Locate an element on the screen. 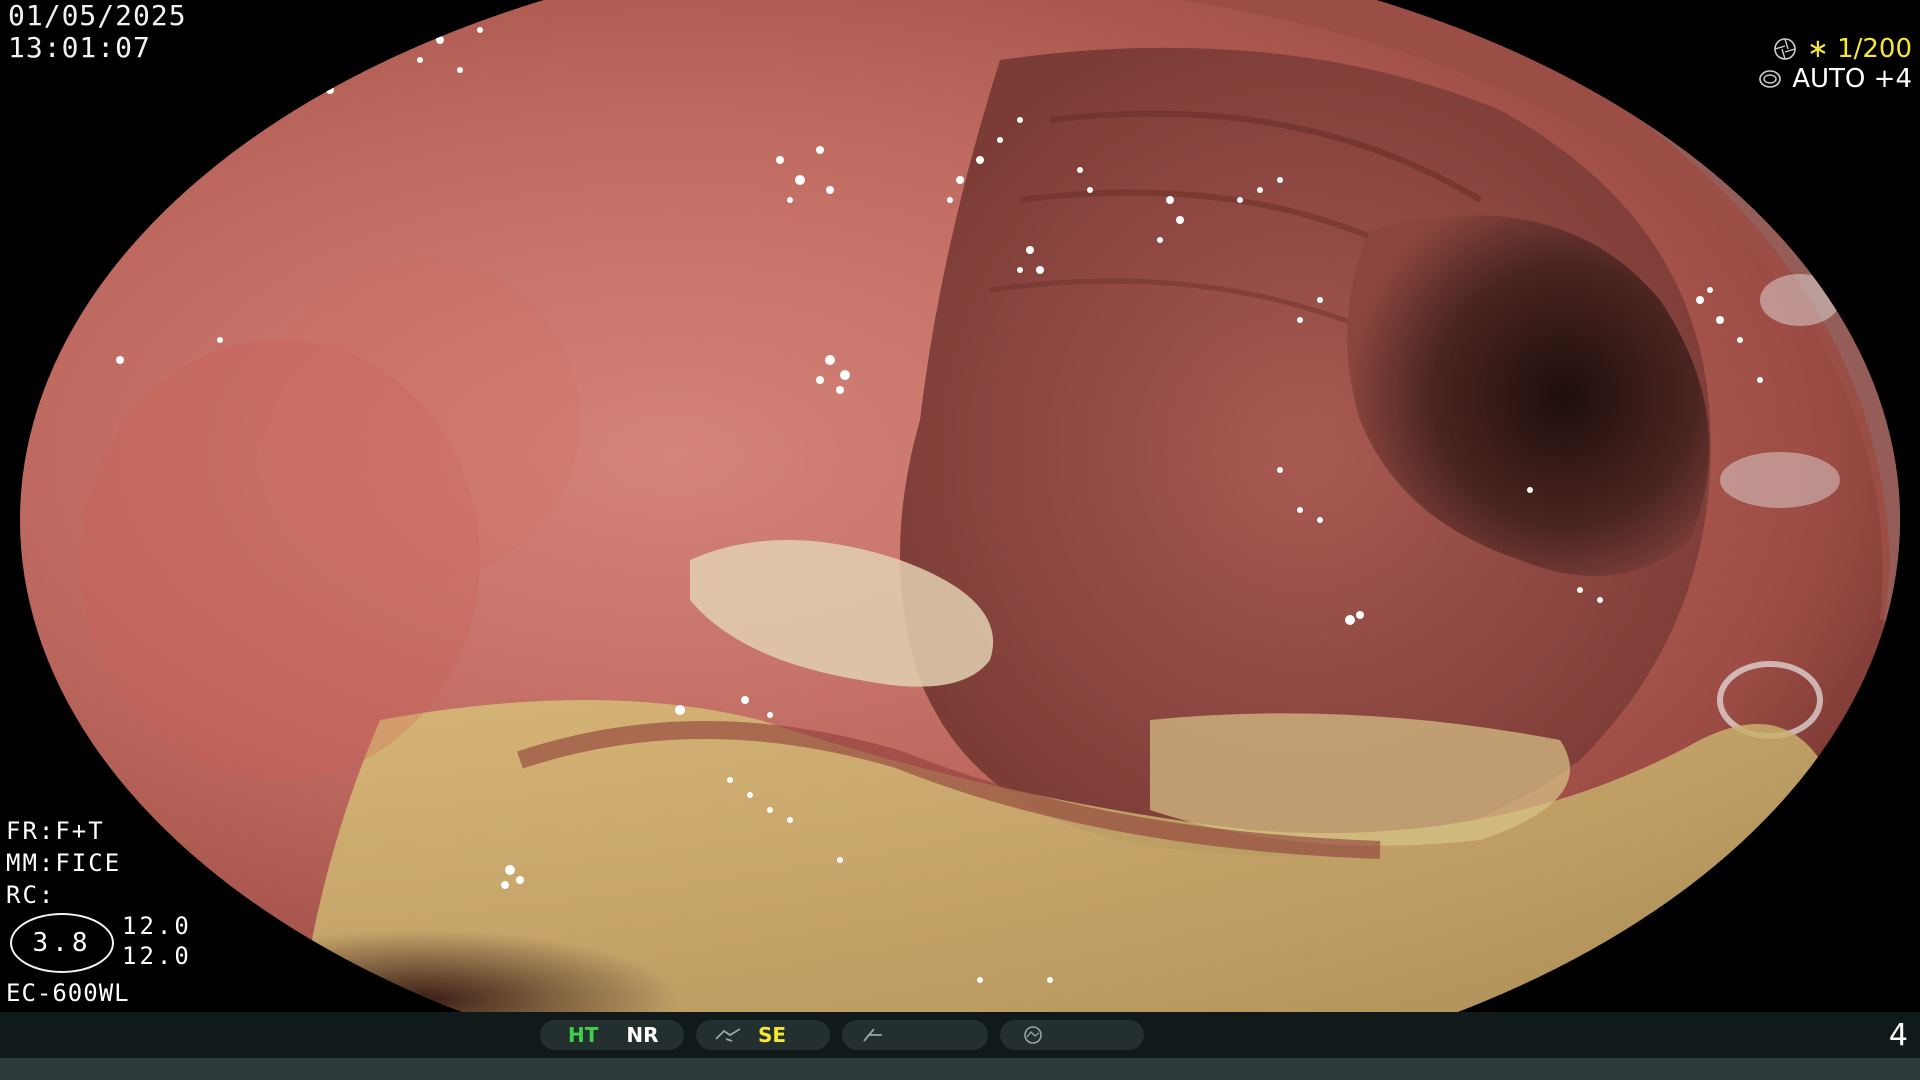 This screenshot has width=1920, height=1080. shutter-speed: ∗ 1/200 is located at coordinates (1859, 49).